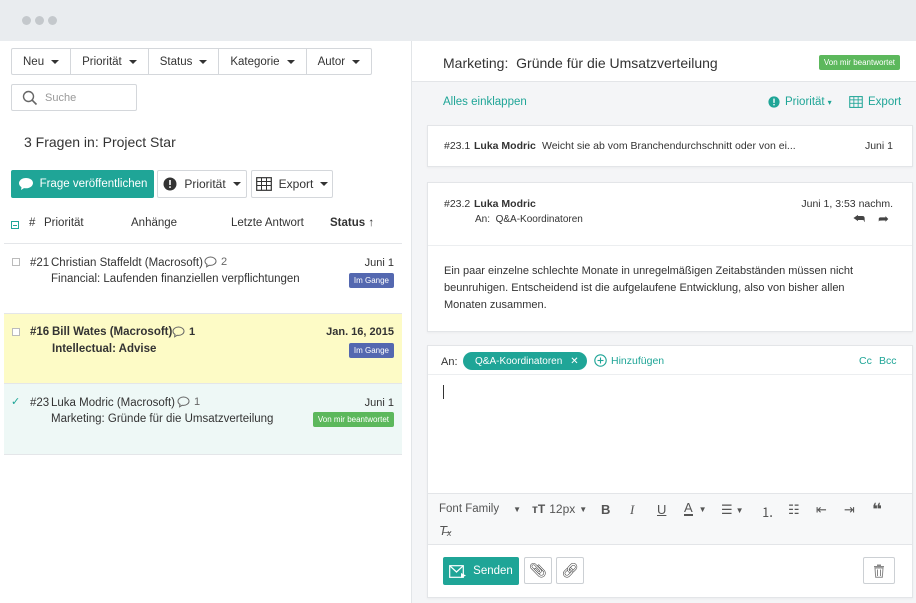 The image size is (916, 603). Describe the element at coordinates (875, 102) in the screenshot. I see `detail-export-link: Export` at that location.